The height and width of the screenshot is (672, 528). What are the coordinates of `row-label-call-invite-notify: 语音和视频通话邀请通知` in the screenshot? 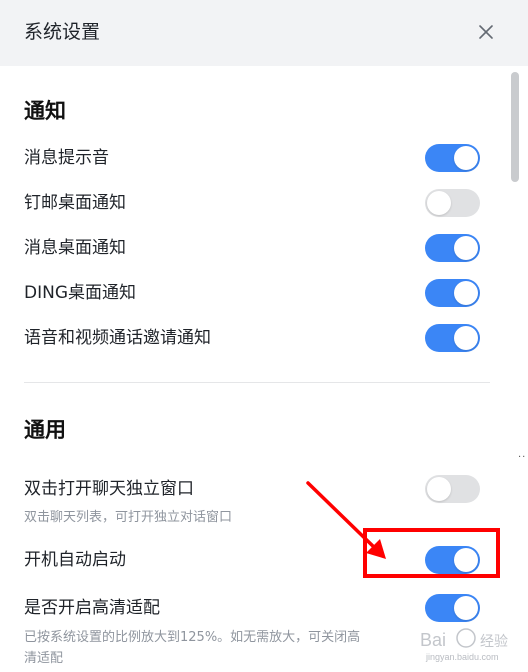 It's located at (117, 338).